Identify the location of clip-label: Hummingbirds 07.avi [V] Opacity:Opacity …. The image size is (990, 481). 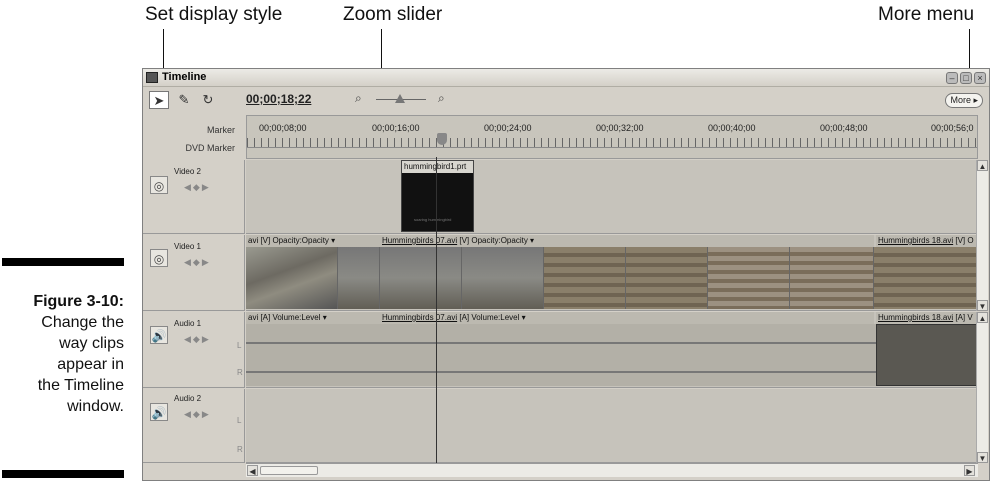
(627, 241).